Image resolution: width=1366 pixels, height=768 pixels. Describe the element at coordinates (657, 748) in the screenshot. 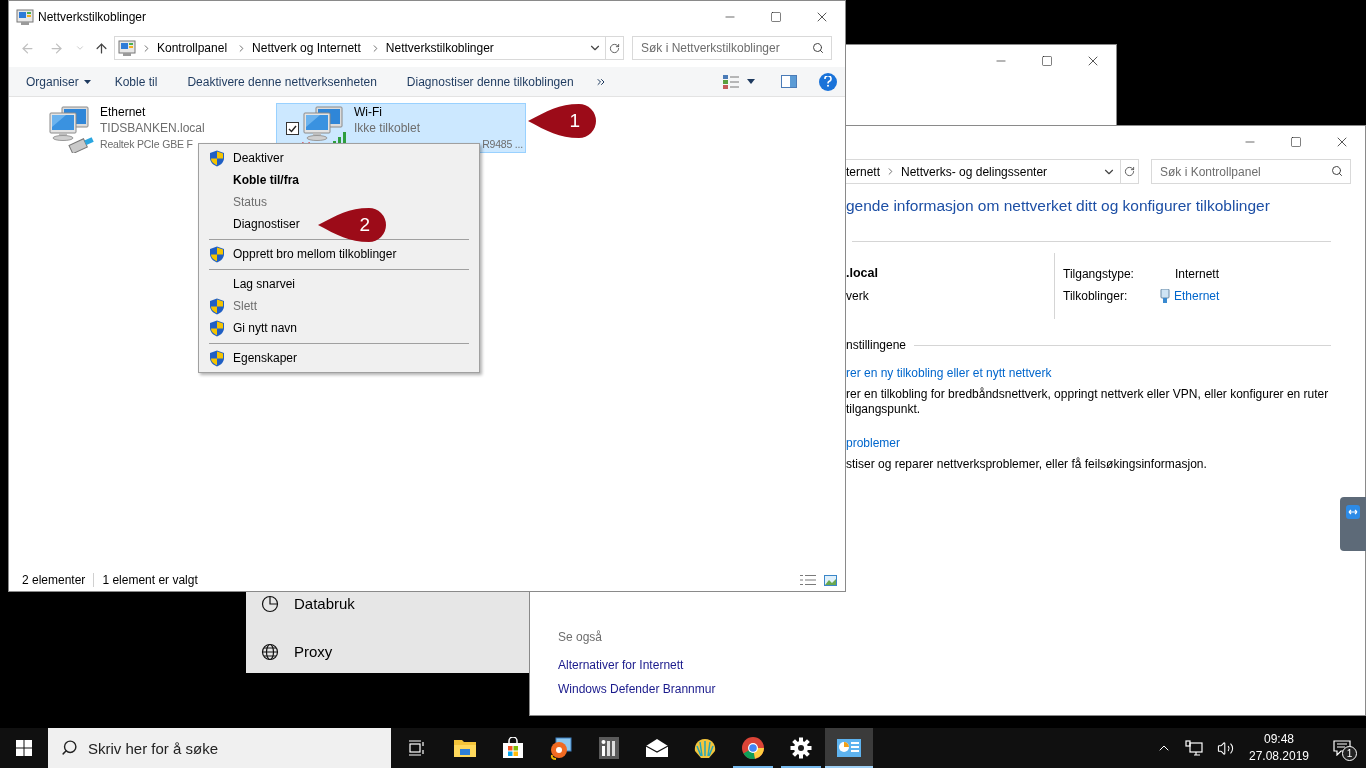

I see `envelope-icon` at that location.